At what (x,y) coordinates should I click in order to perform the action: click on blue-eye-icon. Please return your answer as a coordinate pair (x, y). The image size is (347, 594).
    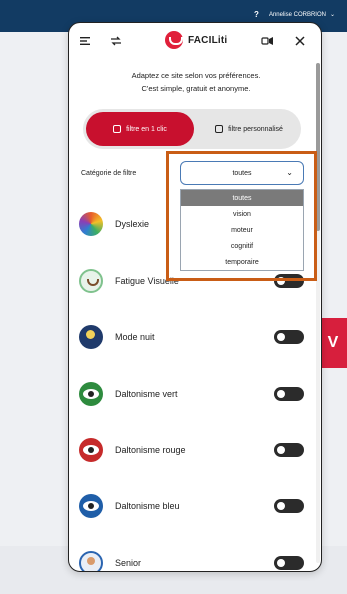
    Looking at the image, I should click on (91, 506).